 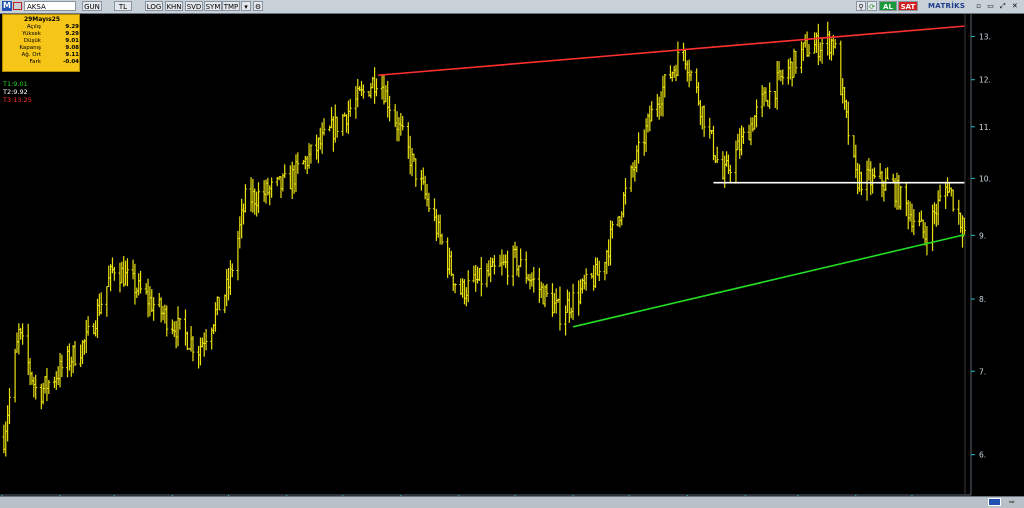 What do you see at coordinates (872, 6) in the screenshot?
I see `refresh-icon: ⟳` at bounding box center [872, 6].